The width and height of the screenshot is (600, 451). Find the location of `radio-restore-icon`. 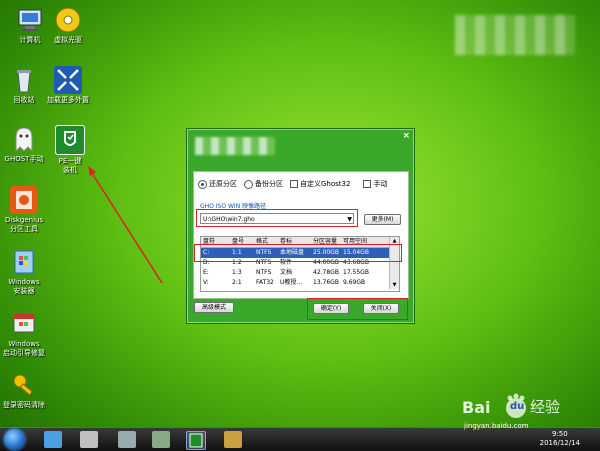

radio-restore-icon is located at coordinates (202, 184).